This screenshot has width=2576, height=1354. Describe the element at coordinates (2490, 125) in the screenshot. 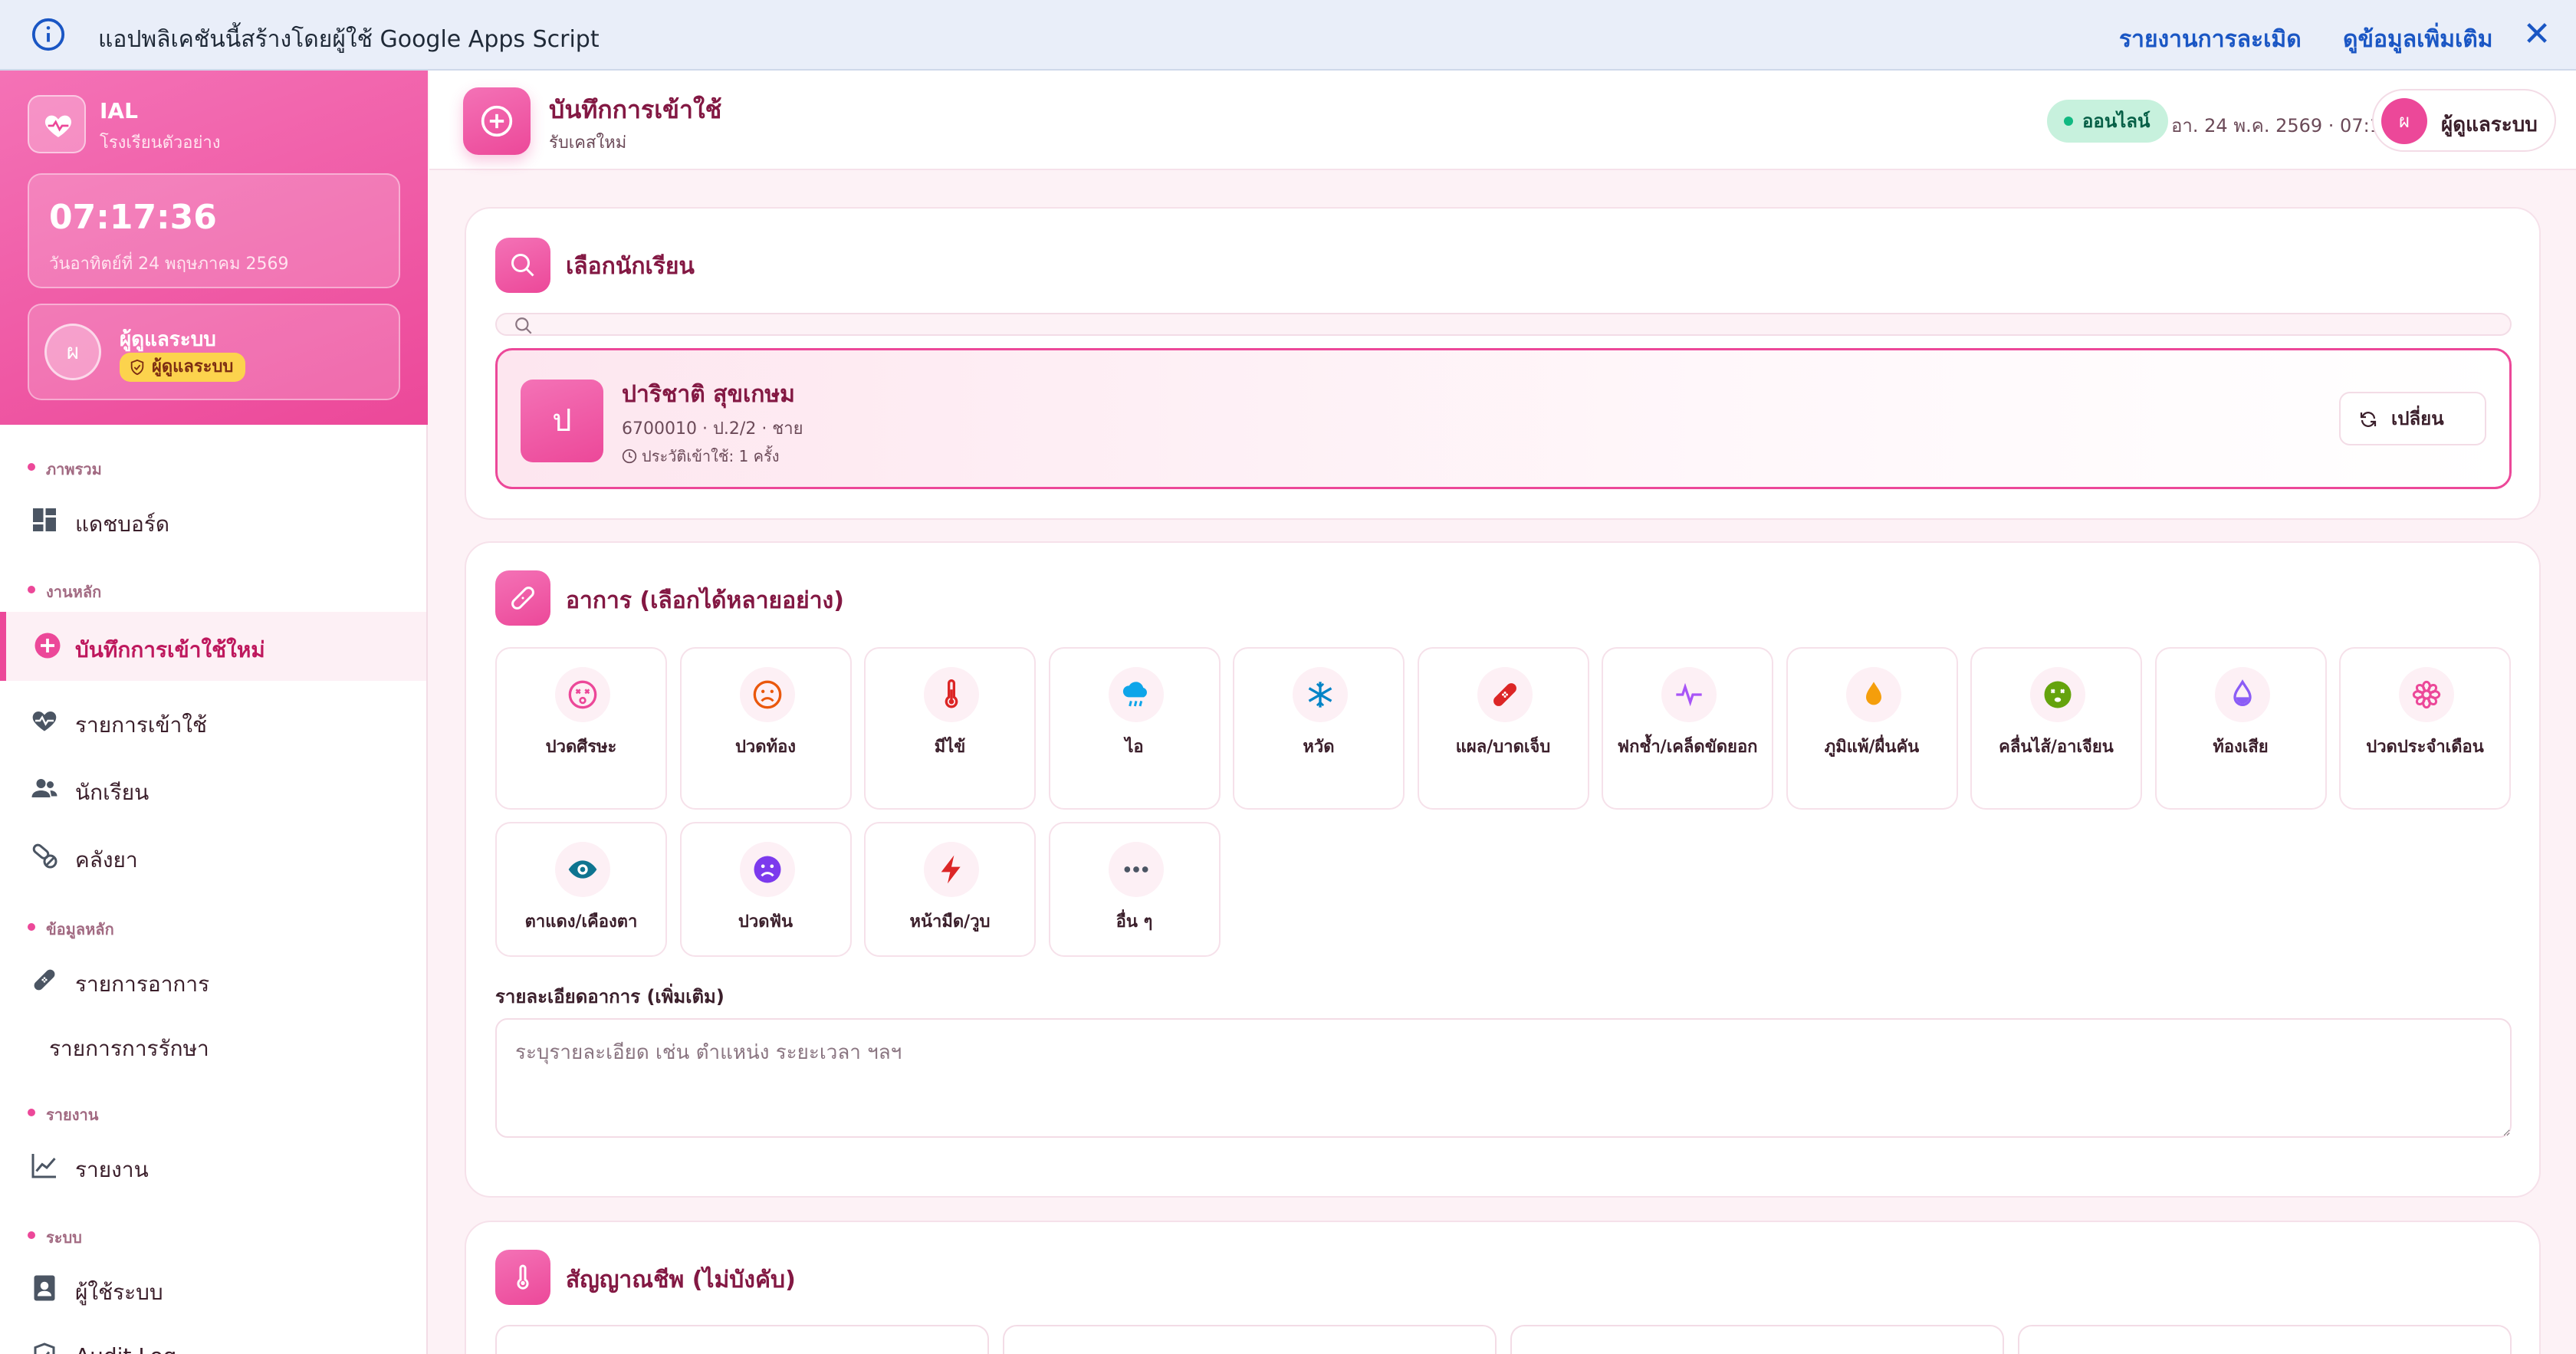

I see `user-name: ผู้ดูแลระบบ` at that location.